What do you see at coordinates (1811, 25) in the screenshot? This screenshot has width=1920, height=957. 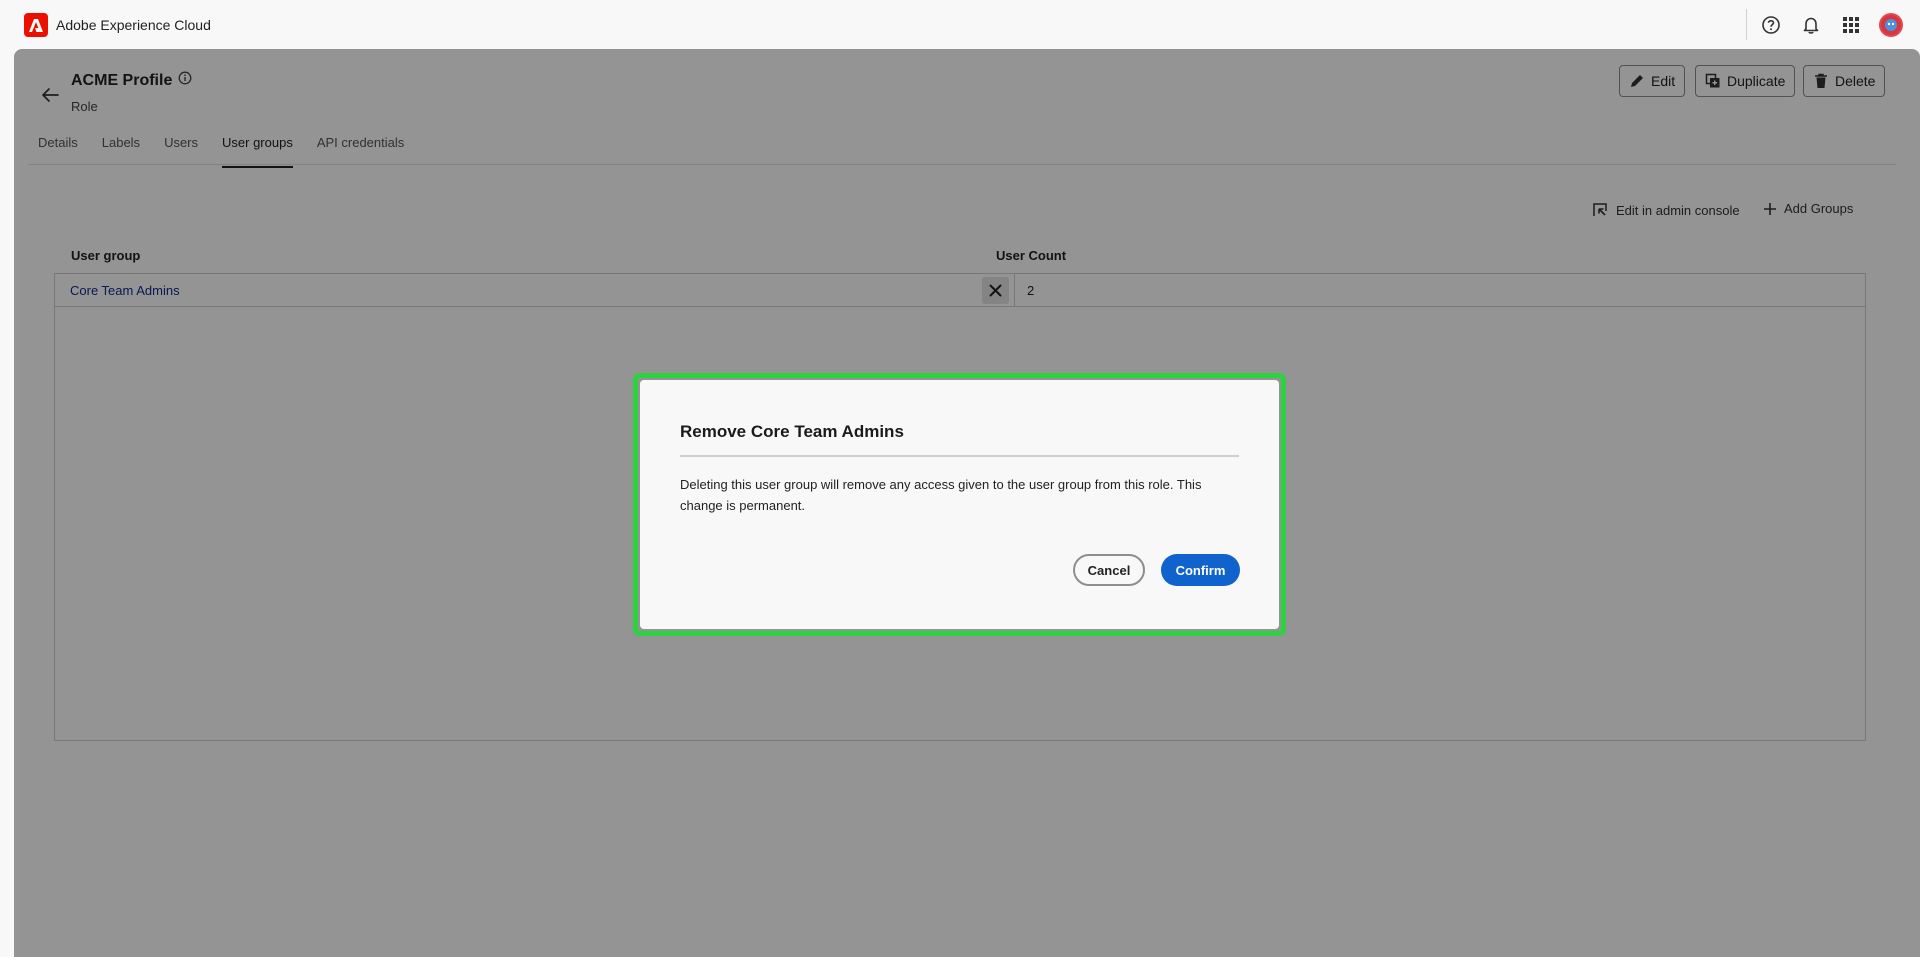 I see `bell-icon` at bounding box center [1811, 25].